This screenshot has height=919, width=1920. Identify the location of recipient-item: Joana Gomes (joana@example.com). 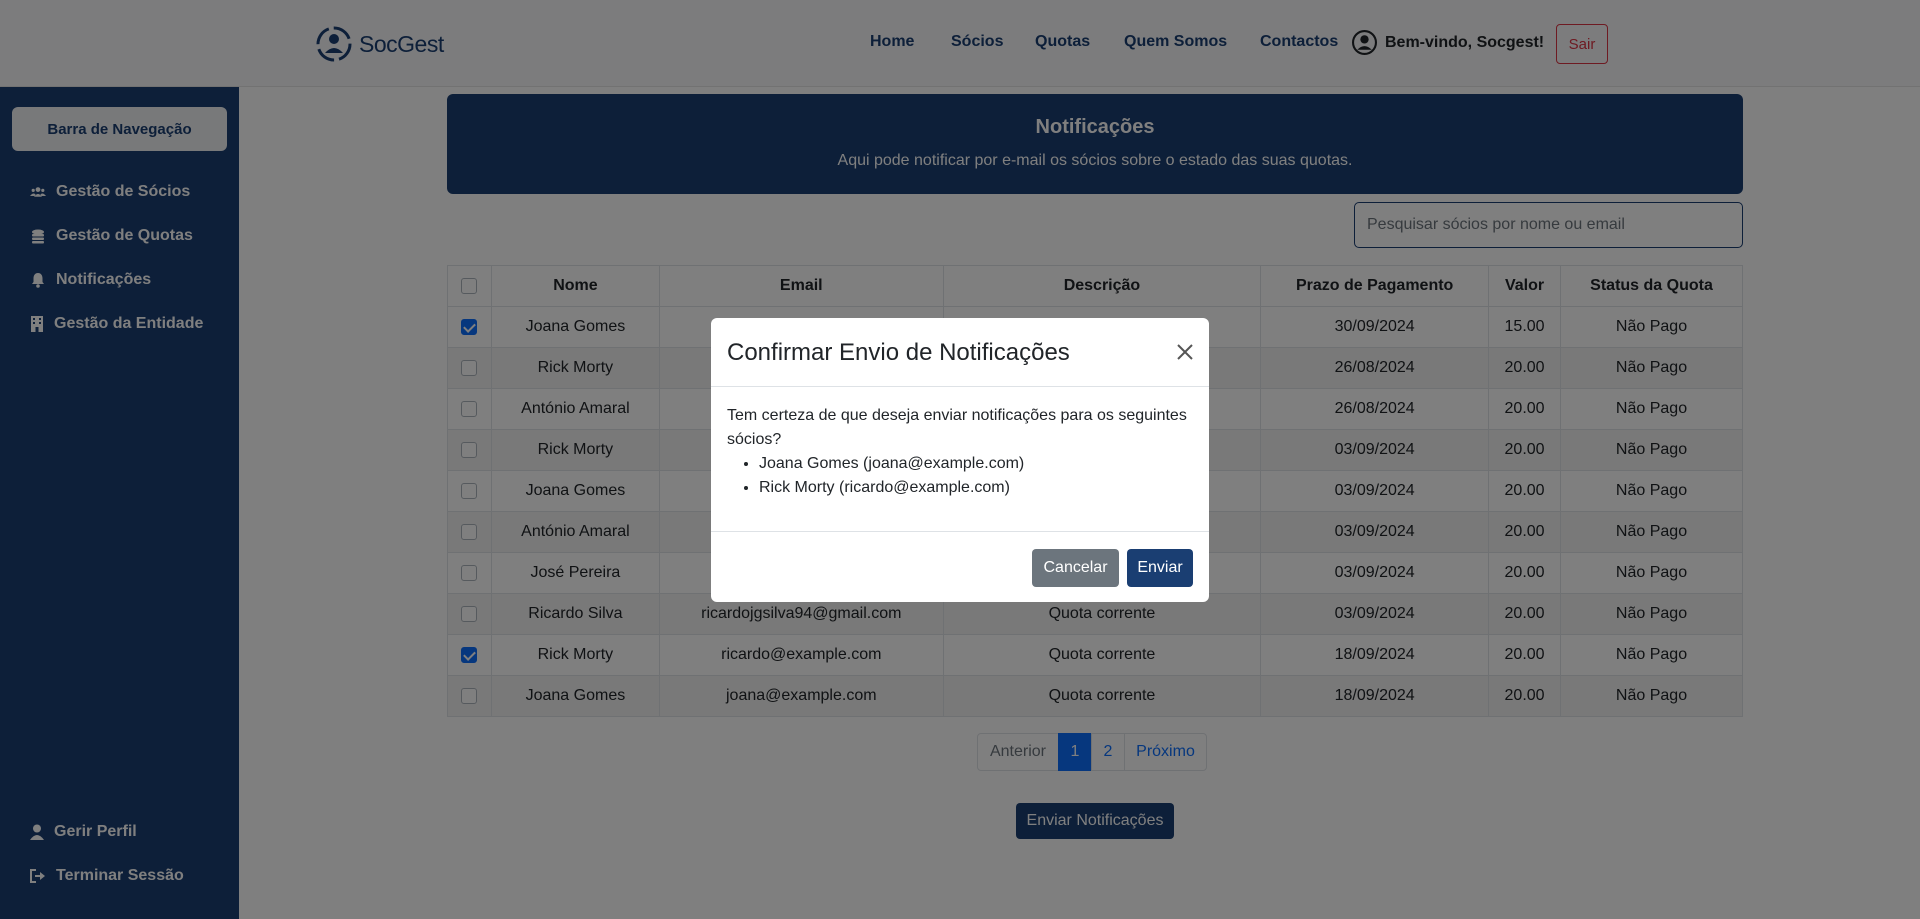
(974, 464).